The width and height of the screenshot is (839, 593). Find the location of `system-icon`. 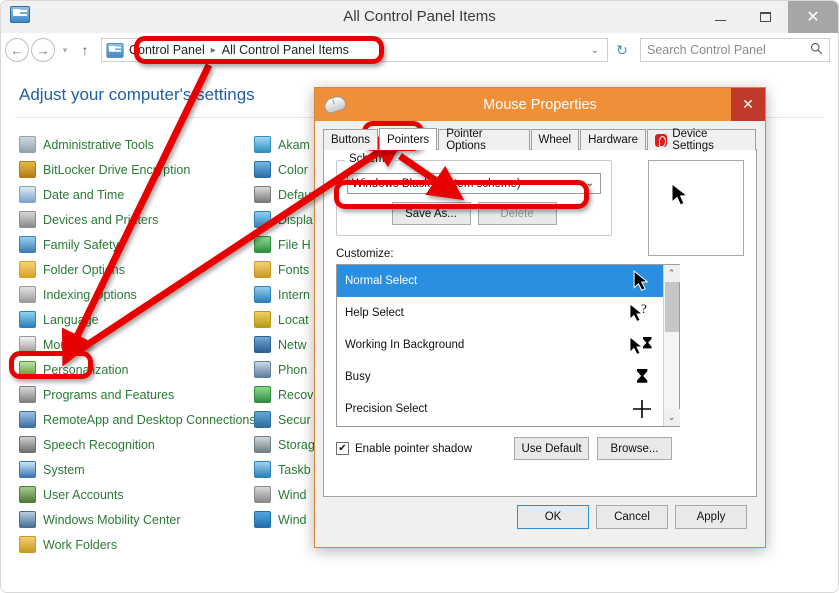

system-icon is located at coordinates (27, 469).